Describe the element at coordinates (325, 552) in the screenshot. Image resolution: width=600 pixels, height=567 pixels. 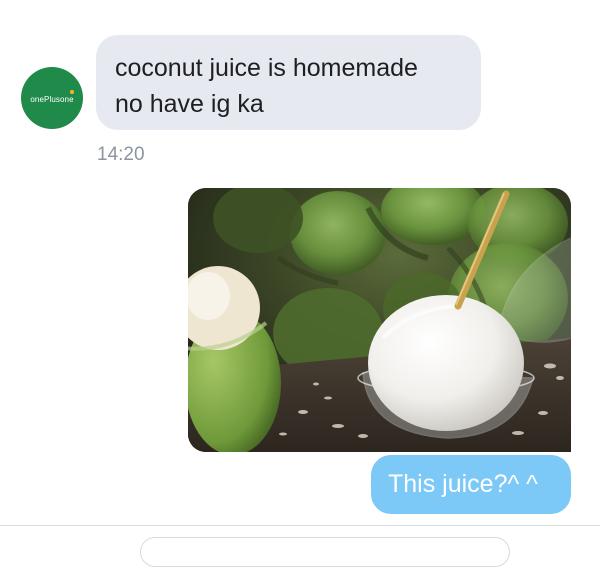
I see `message-input` at that location.